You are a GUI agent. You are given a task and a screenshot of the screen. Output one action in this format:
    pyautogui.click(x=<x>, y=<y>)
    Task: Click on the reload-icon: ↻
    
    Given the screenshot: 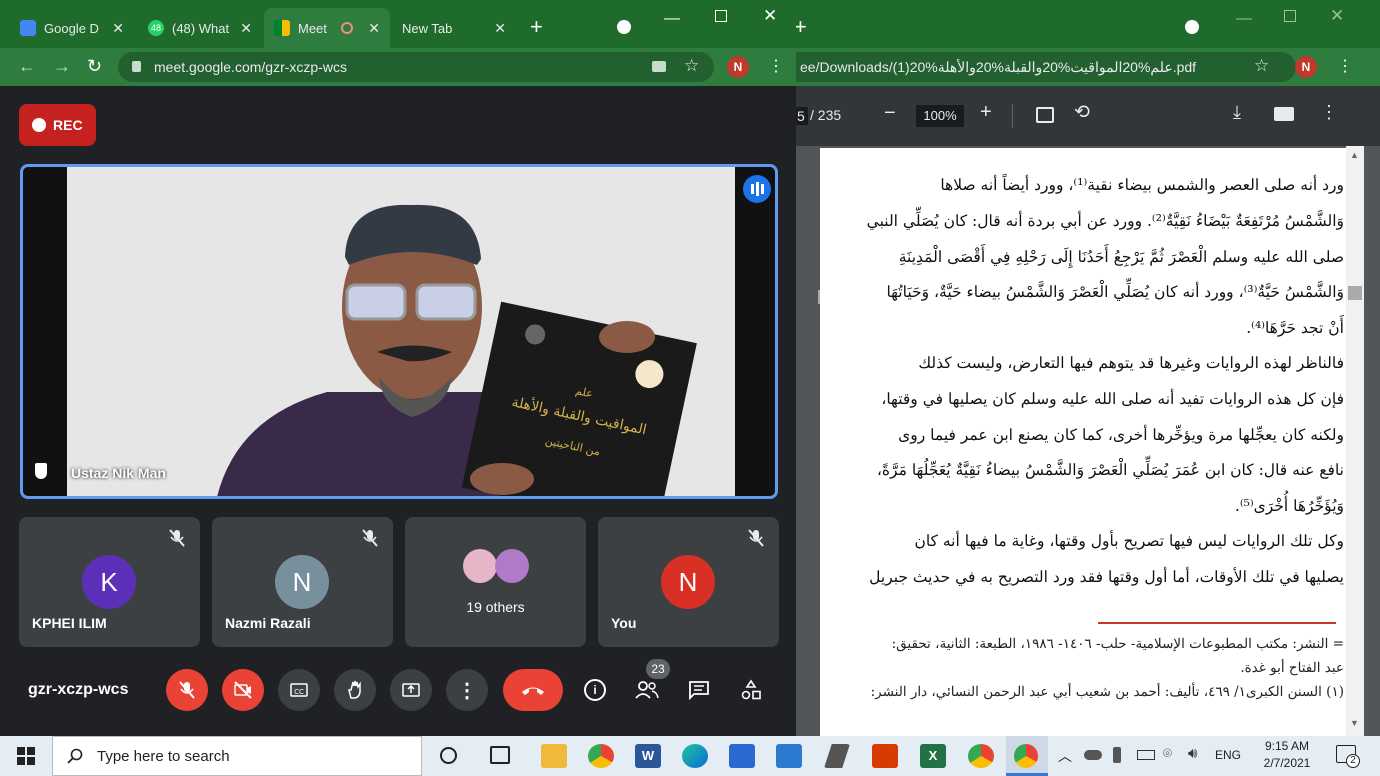 What is the action you would take?
    pyautogui.click(x=94, y=66)
    